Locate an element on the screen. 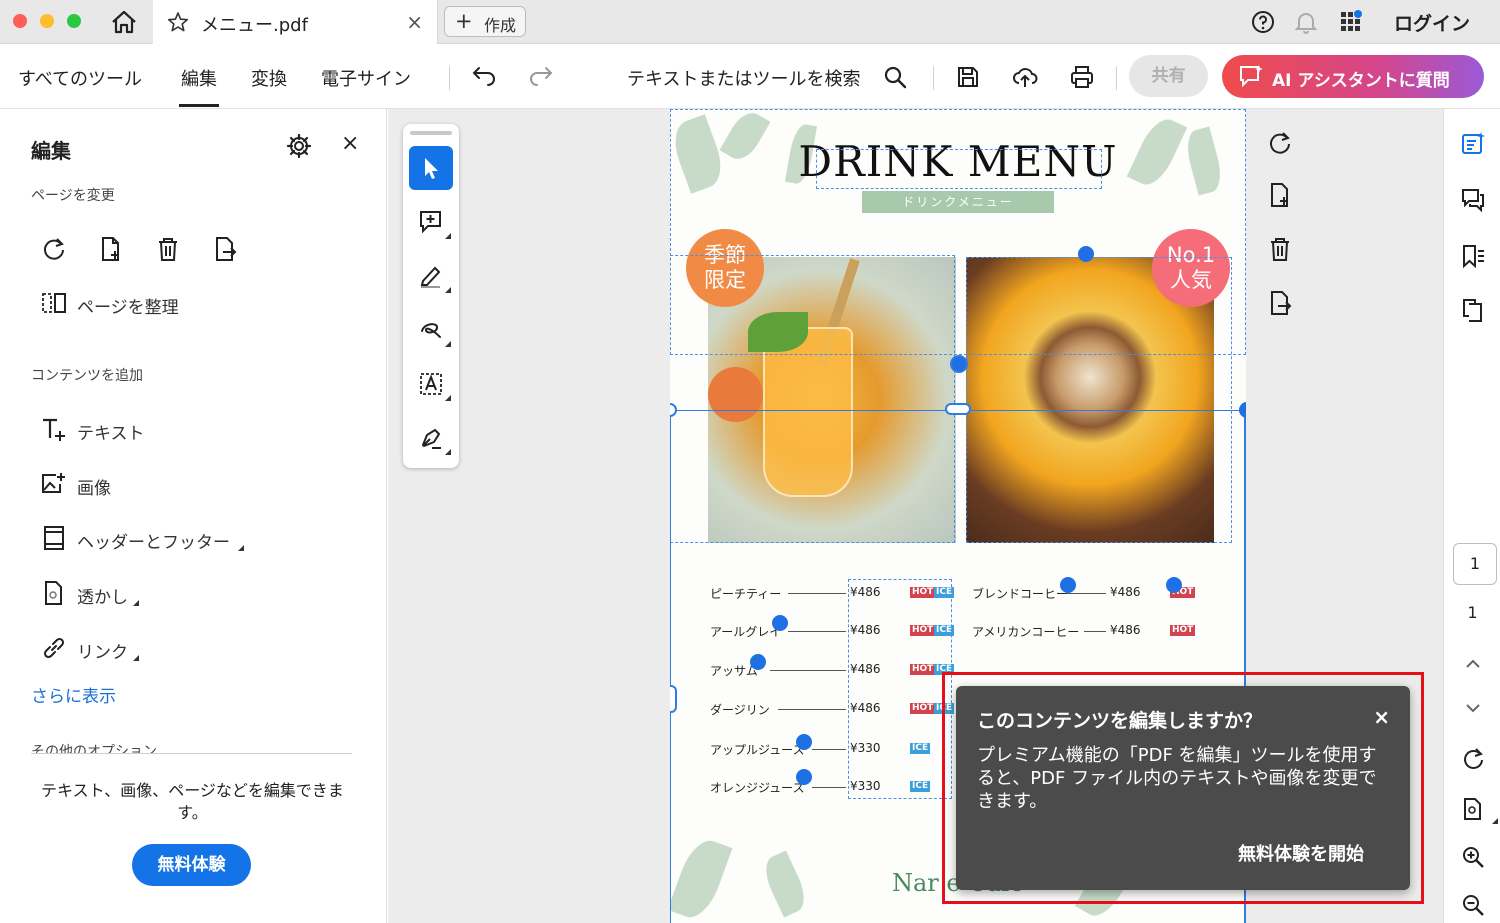 This screenshot has height=923, width=1500. watermark-icon is located at coordinates (53, 593).